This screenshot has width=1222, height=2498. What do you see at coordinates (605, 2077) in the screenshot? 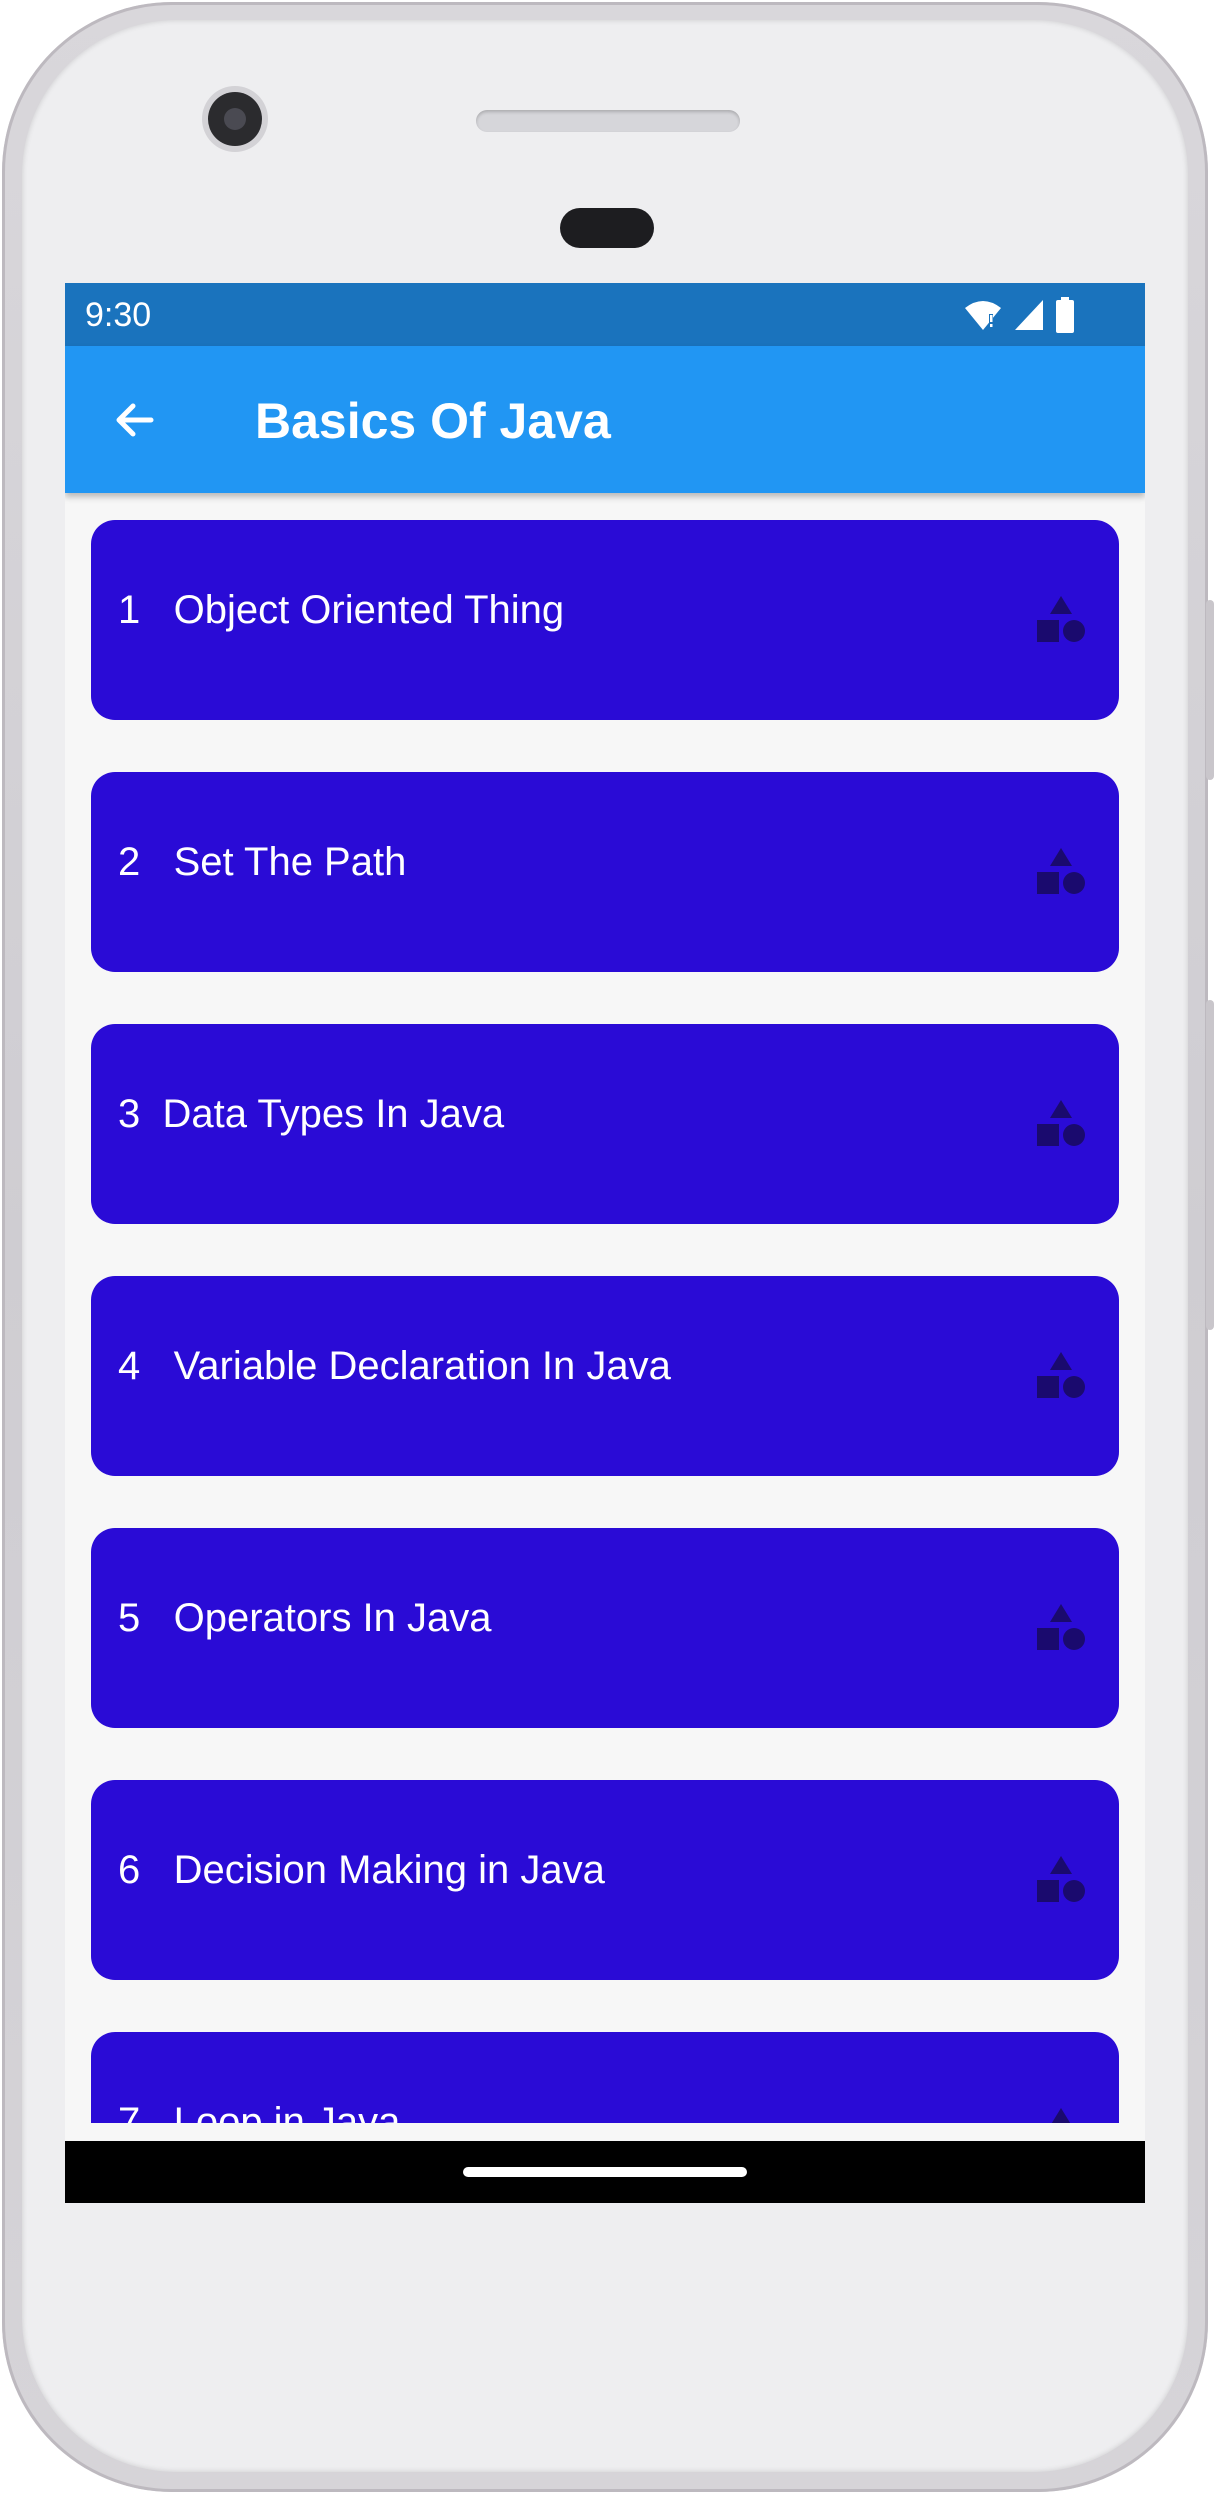
I see `topic-card: 7 Loop in Java` at bounding box center [605, 2077].